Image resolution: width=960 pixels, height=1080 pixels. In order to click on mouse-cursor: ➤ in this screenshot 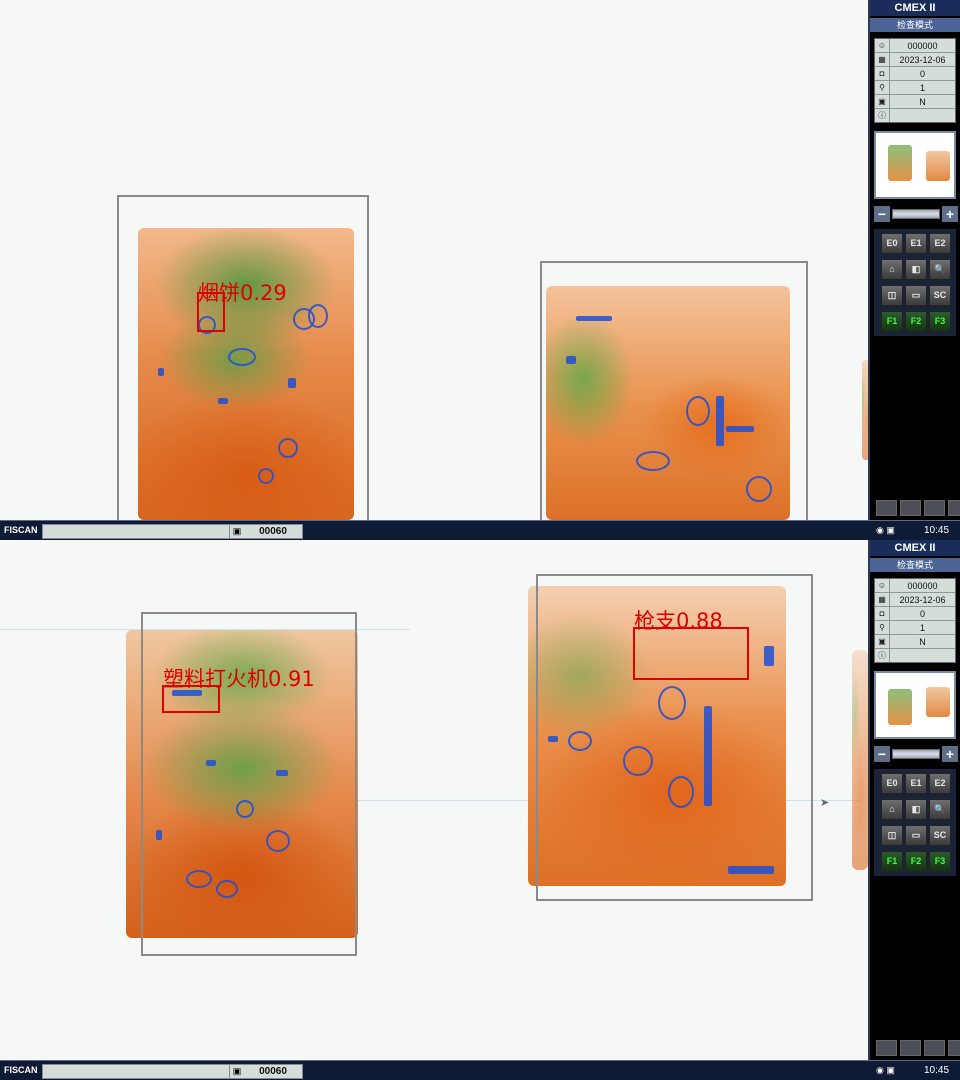, I will do `click(825, 803)`.